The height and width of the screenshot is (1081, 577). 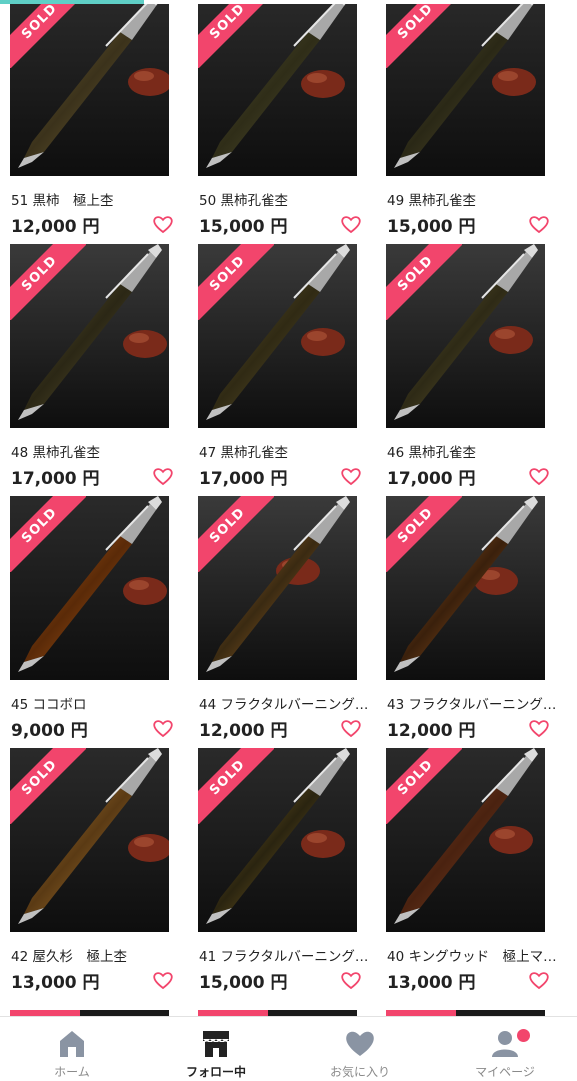 I want to click on product-card: SOLD 51 黒柿 極上杢 12,000 円, so click(x=95, y=122).